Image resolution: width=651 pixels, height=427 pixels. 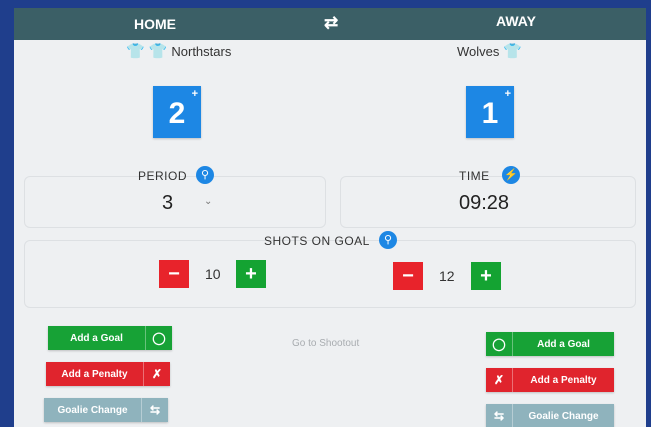 I want to click on home-team: 👕 👕 Northstars, so click(x=178, y=51).